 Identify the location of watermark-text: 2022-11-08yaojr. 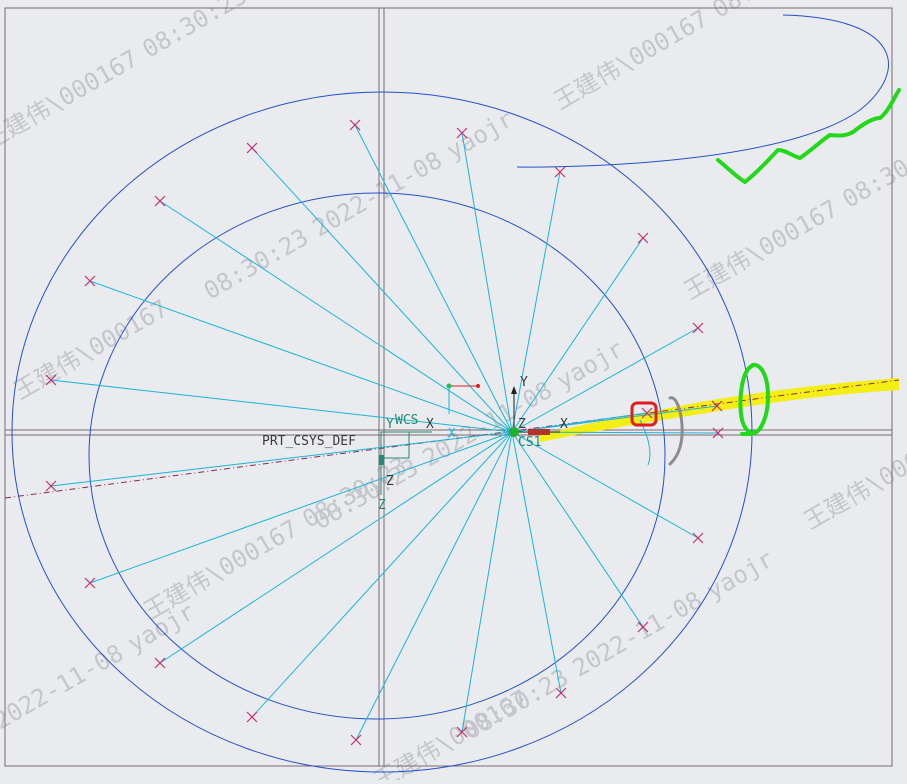
(99, 667).